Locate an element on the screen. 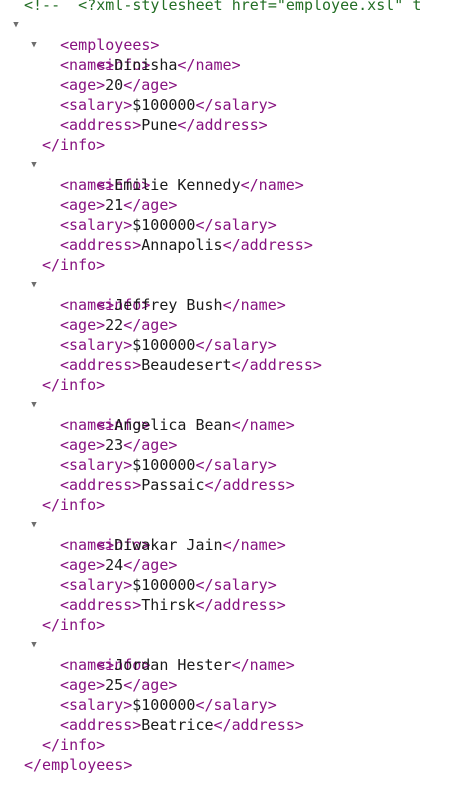  age-line: <age>21</age> is located at coordinates (226, 205).